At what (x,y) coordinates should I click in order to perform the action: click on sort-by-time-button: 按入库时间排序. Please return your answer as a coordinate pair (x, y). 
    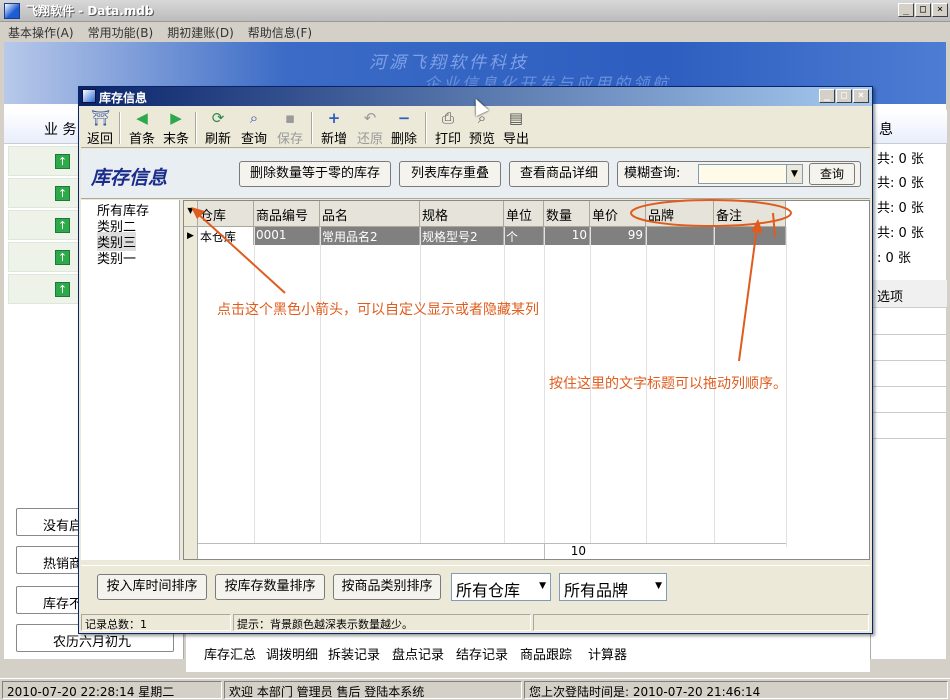
    Looking at the image, I should click on (152, 587).